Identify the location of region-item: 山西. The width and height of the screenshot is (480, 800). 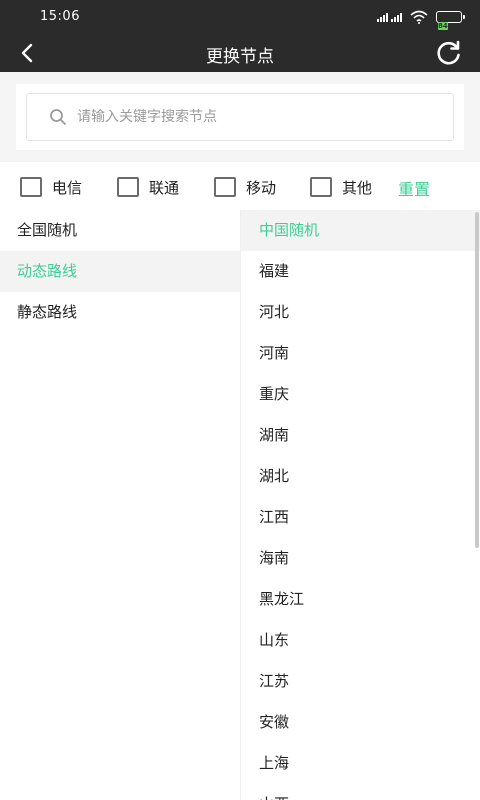
(360, 792).